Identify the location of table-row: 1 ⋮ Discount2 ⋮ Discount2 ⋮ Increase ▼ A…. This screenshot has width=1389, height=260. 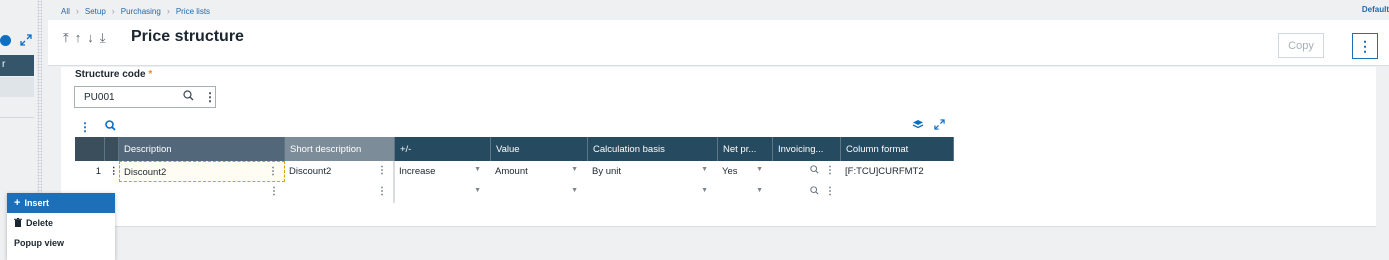
(514, 171).